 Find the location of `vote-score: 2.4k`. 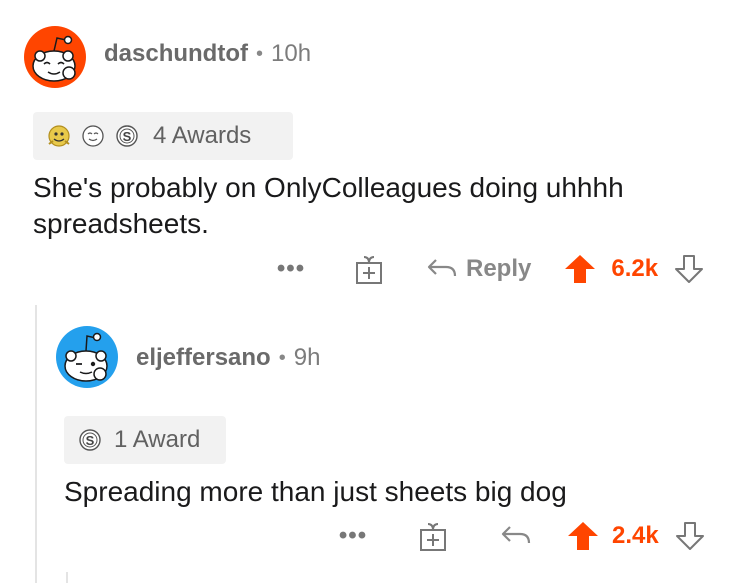

vote-score: 2.4k is located at coordinates (635, 535).